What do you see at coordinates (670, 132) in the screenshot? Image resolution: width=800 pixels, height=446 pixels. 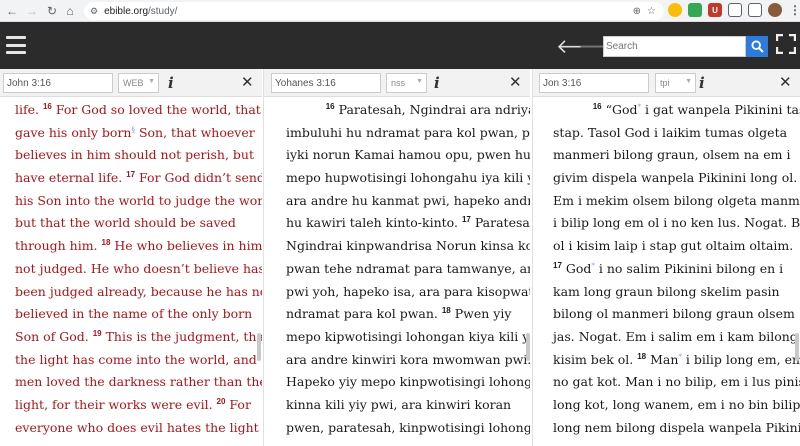 I see `verse-text: stap. Tasol God i laikim tumas olgeta` at bounding box center [670, 132].